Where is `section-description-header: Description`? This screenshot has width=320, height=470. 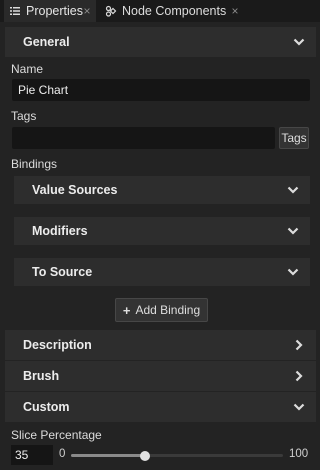 section-description-header: Description is located at coordinates (160, 345).